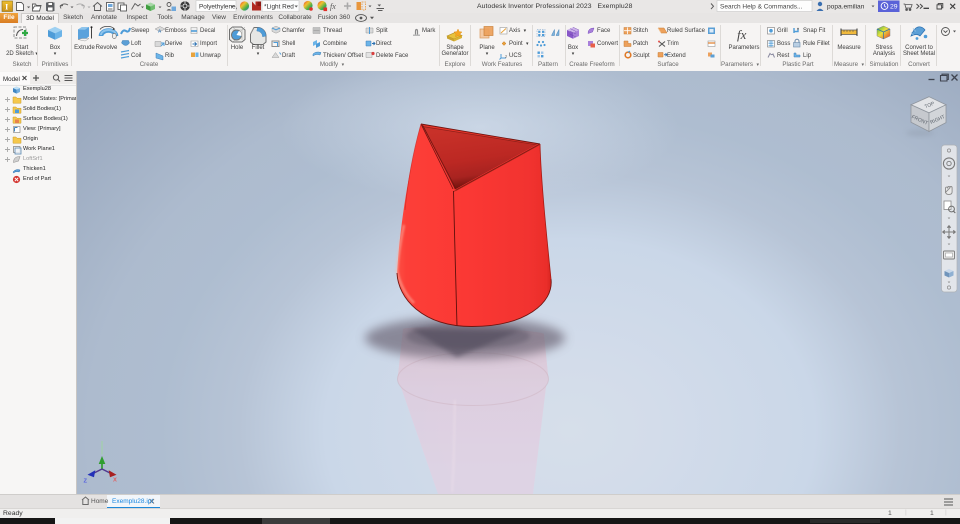  Describe the element at coordinates (846, 6) in the screenshot. I see `svg-text: popa.emilian` at that location.